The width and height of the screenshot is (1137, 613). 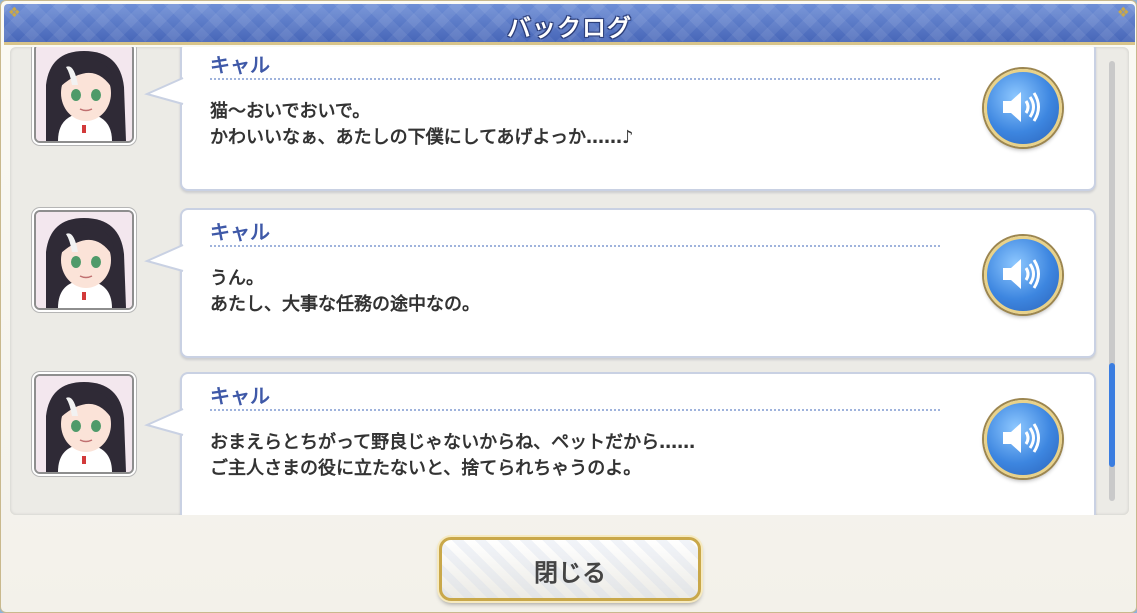 I want to click on dialogue-line: かわいいなぁ、あたしの下僕にしてあげよっか……♪, so click(x=422, y=137).